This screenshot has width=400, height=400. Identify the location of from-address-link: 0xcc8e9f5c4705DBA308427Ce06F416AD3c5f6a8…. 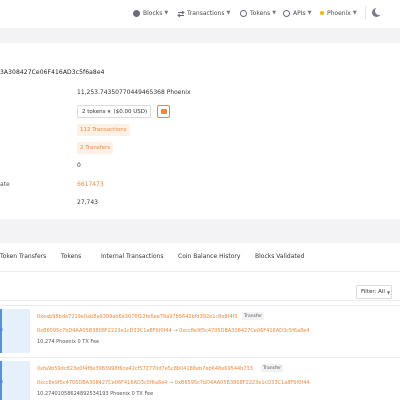
(102, 383).